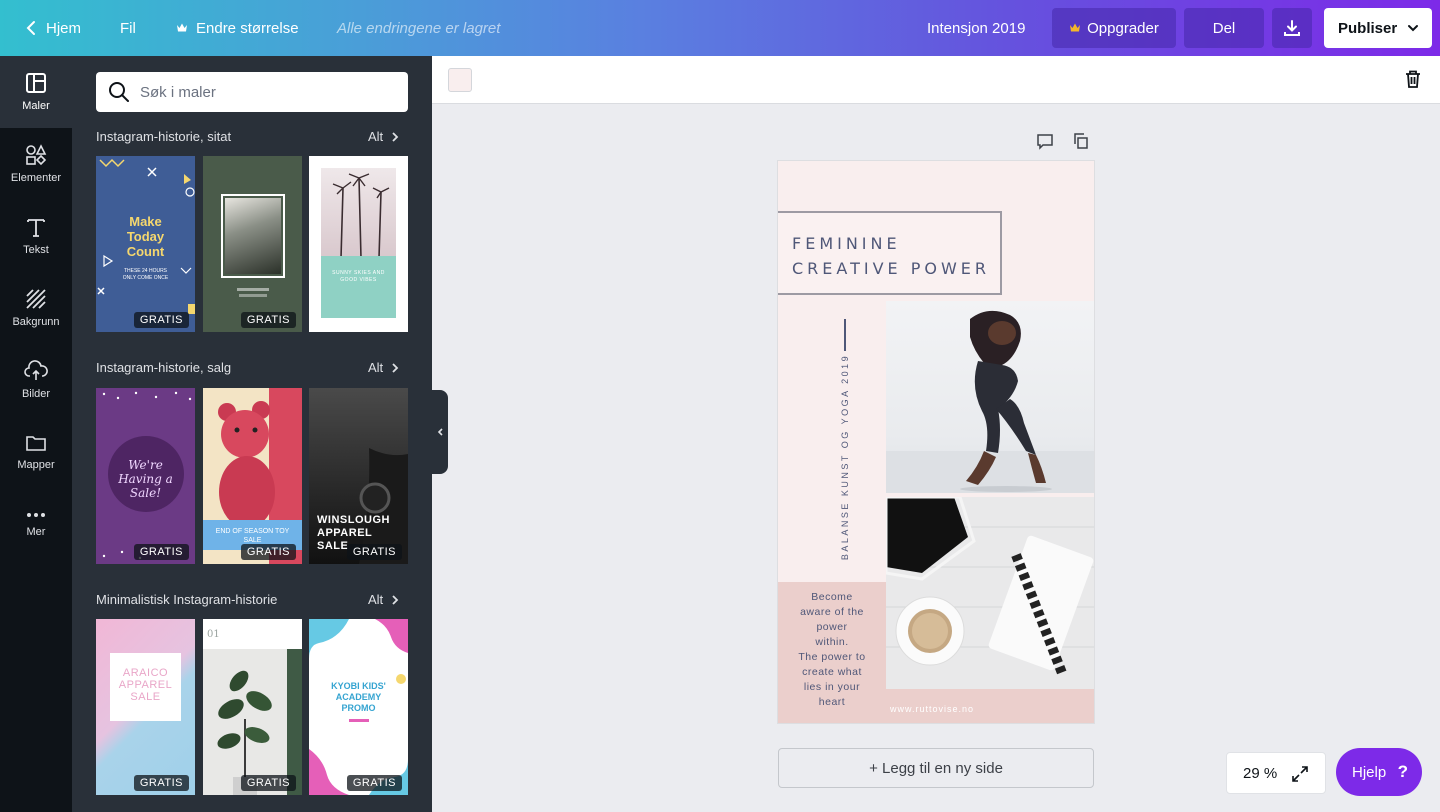 The image size is (1440, 812). What do you see at coordinates (1402, 771) in the screenshot?
I see `question-icon: ?` at bounding box center [1402, 771].